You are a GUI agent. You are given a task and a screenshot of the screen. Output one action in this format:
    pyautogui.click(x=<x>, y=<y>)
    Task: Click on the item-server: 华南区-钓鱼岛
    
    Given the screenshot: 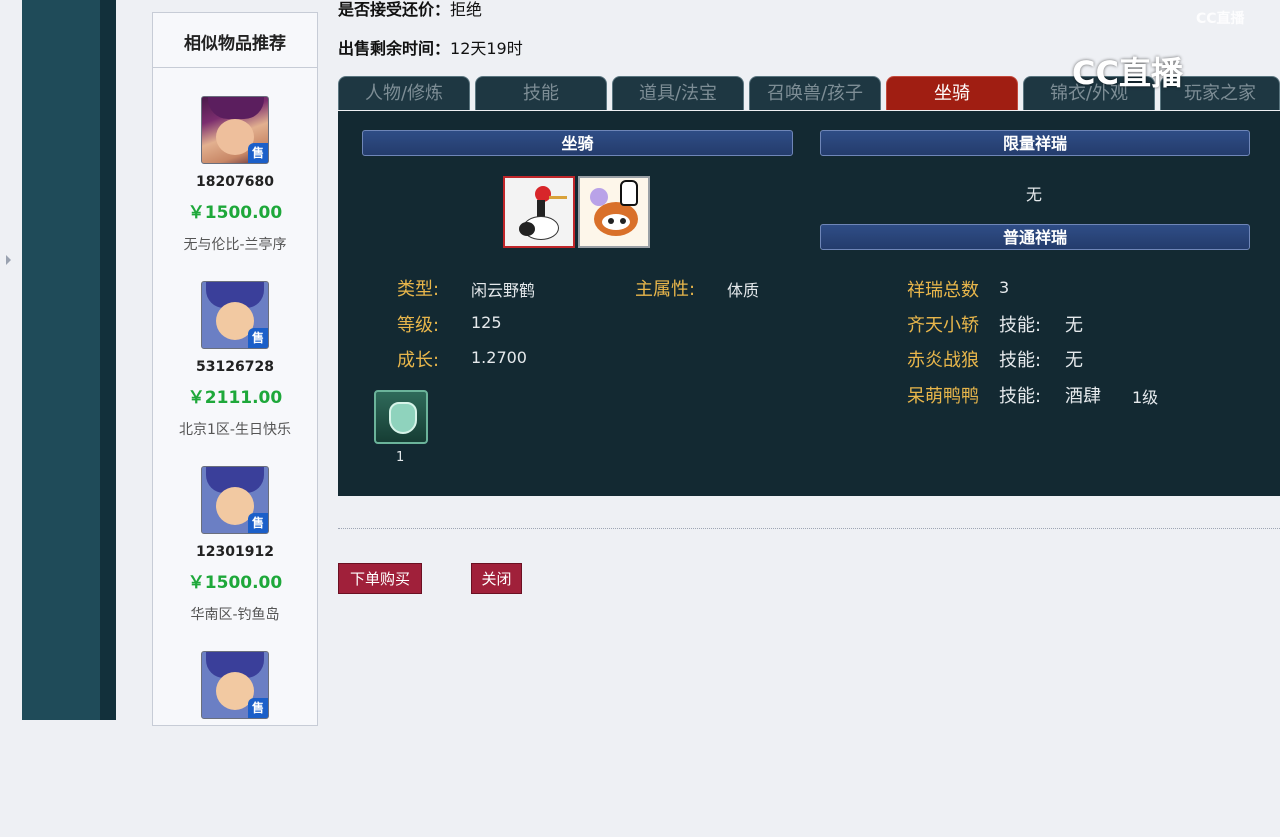 What is the action you would take?
    pyautogui.click(x=235, y=615)
    